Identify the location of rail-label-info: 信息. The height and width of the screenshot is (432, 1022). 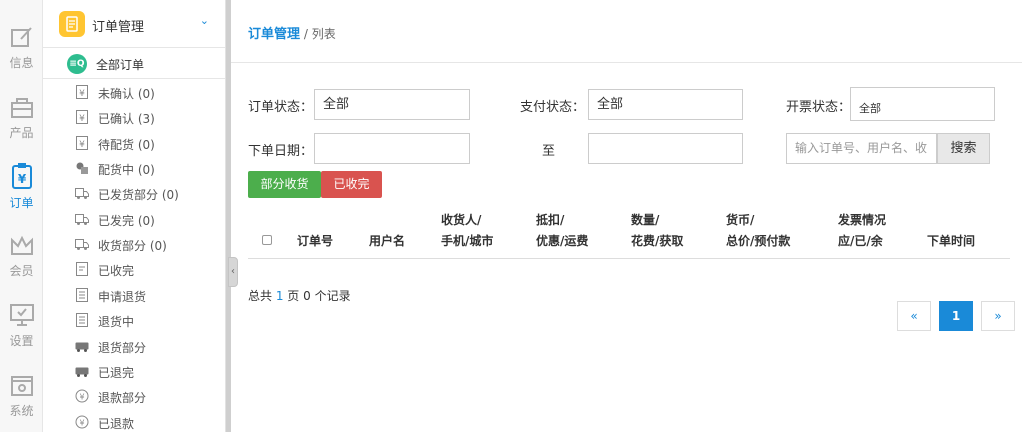
(21, 63).